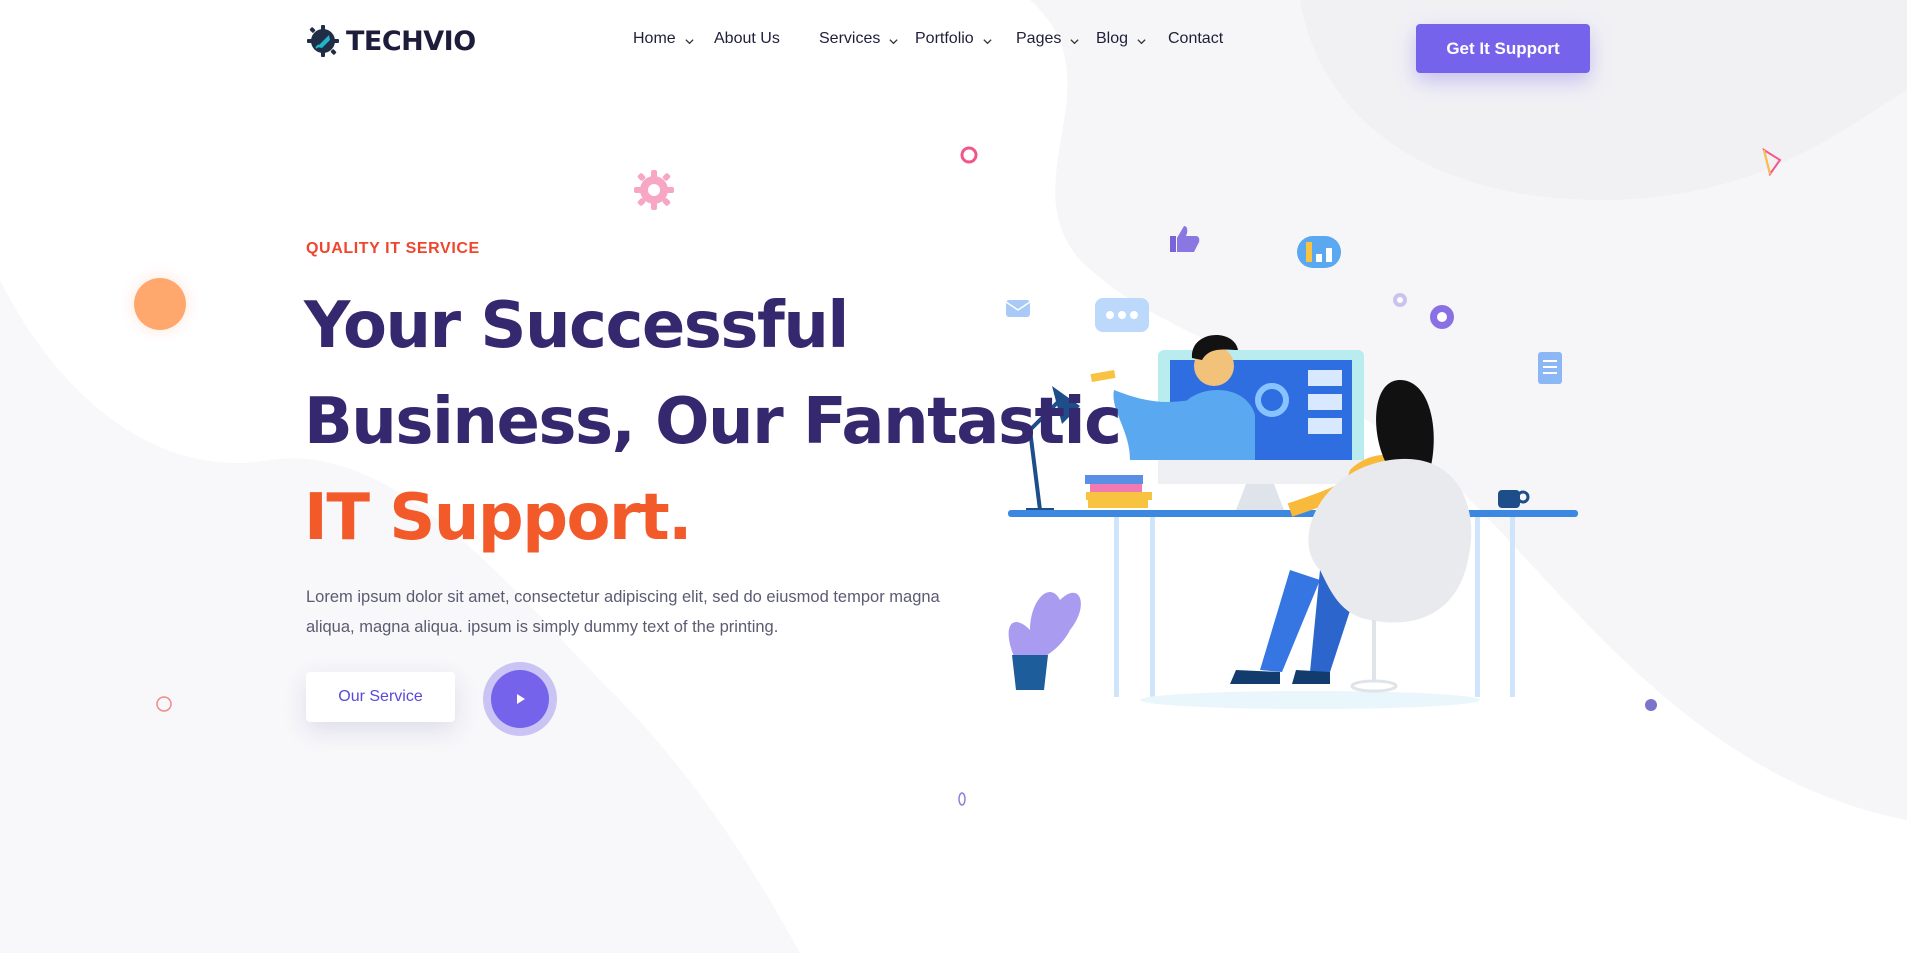 Image resolution: width=1907 pixels, height=953 pixels. Describe the element at coordinates (1651, 705) in the screenshot. I see `purple-dot` at that location.